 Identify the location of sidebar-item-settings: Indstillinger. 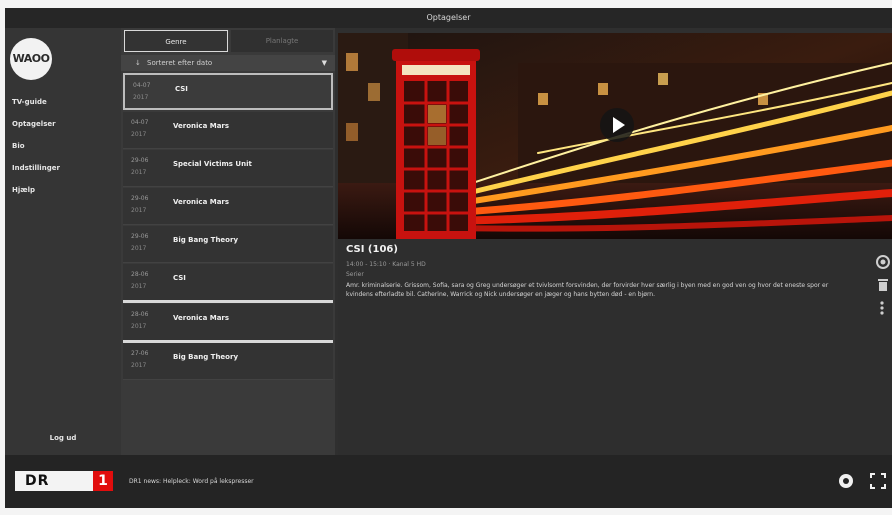
(36, 168).